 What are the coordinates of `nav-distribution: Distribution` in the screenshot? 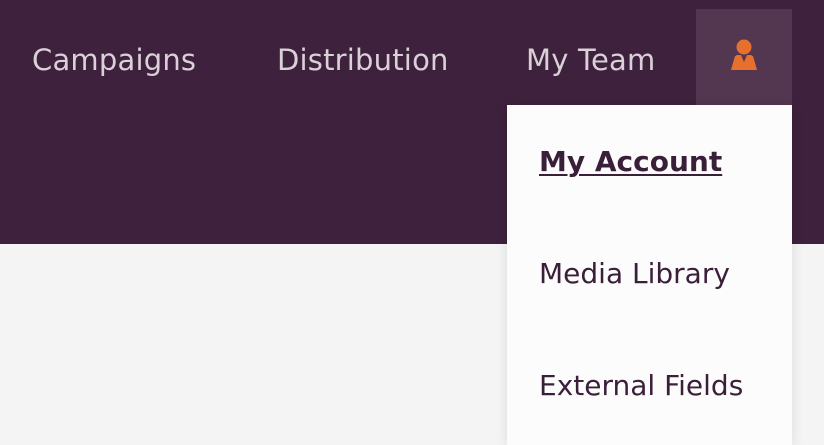 It's located at (363, 60).